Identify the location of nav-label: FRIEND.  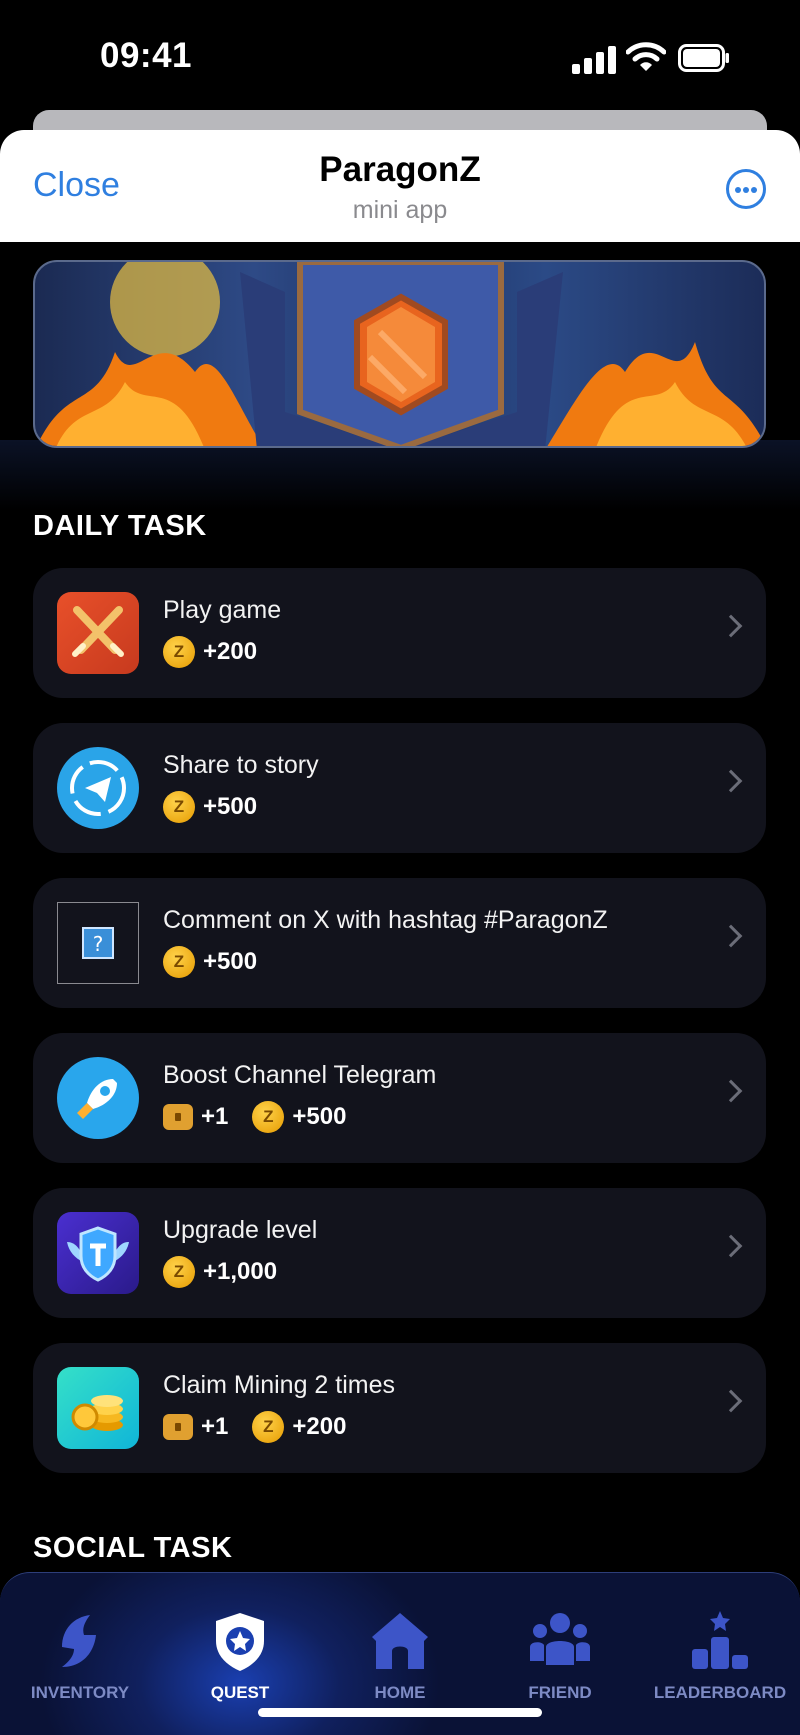
(560, 1692).